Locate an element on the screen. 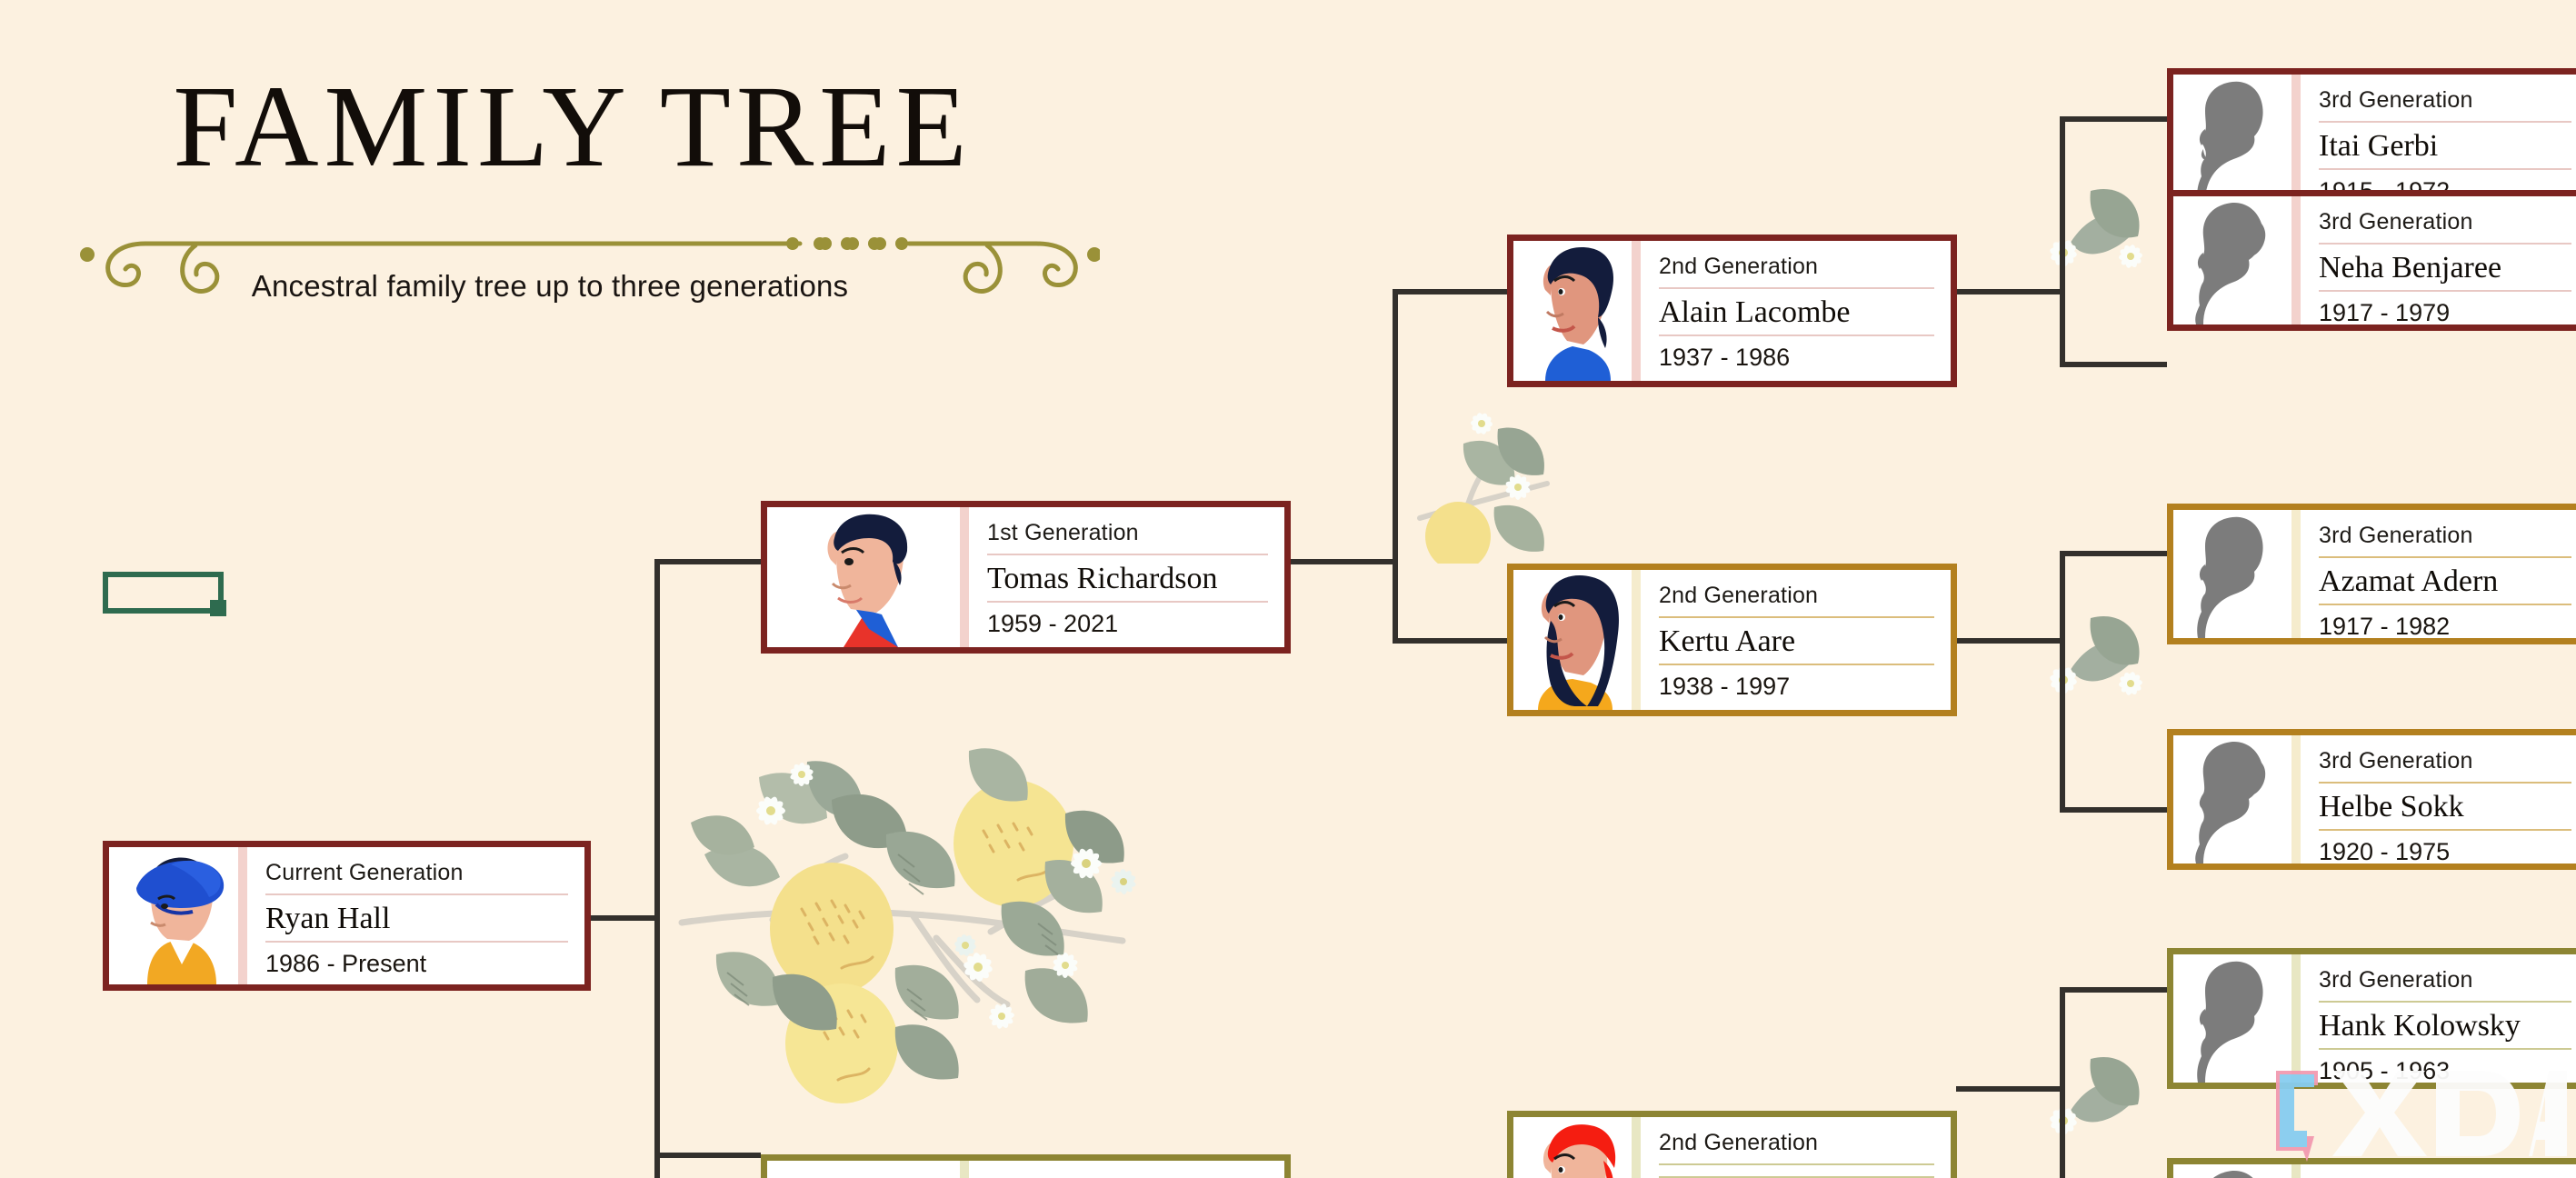 Image resolution: width=2576 pixels, height=1178 pixels. generation-label: Current Generation is located at coordinates (416, 877).